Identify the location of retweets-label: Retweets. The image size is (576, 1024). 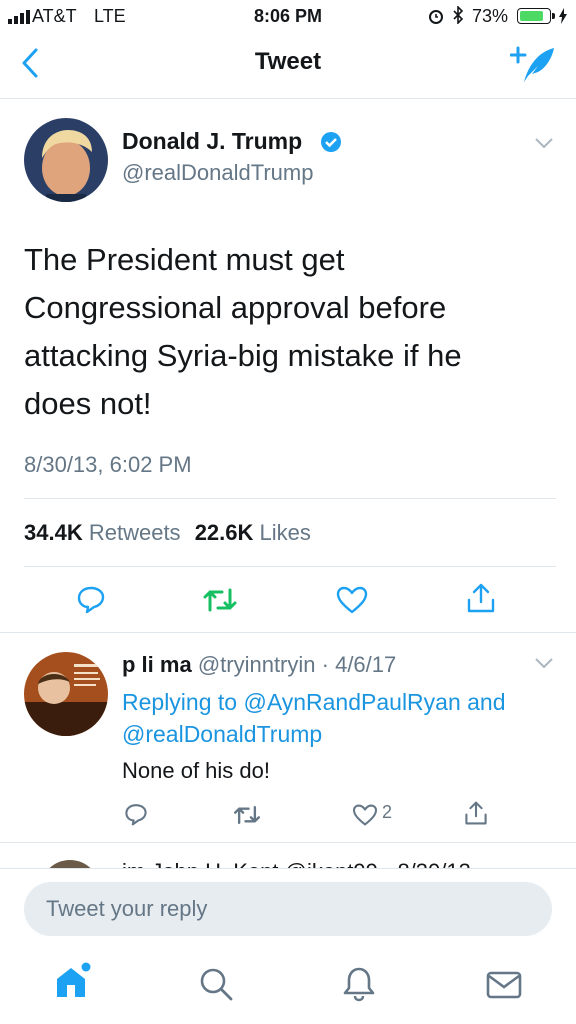
(135, 532).